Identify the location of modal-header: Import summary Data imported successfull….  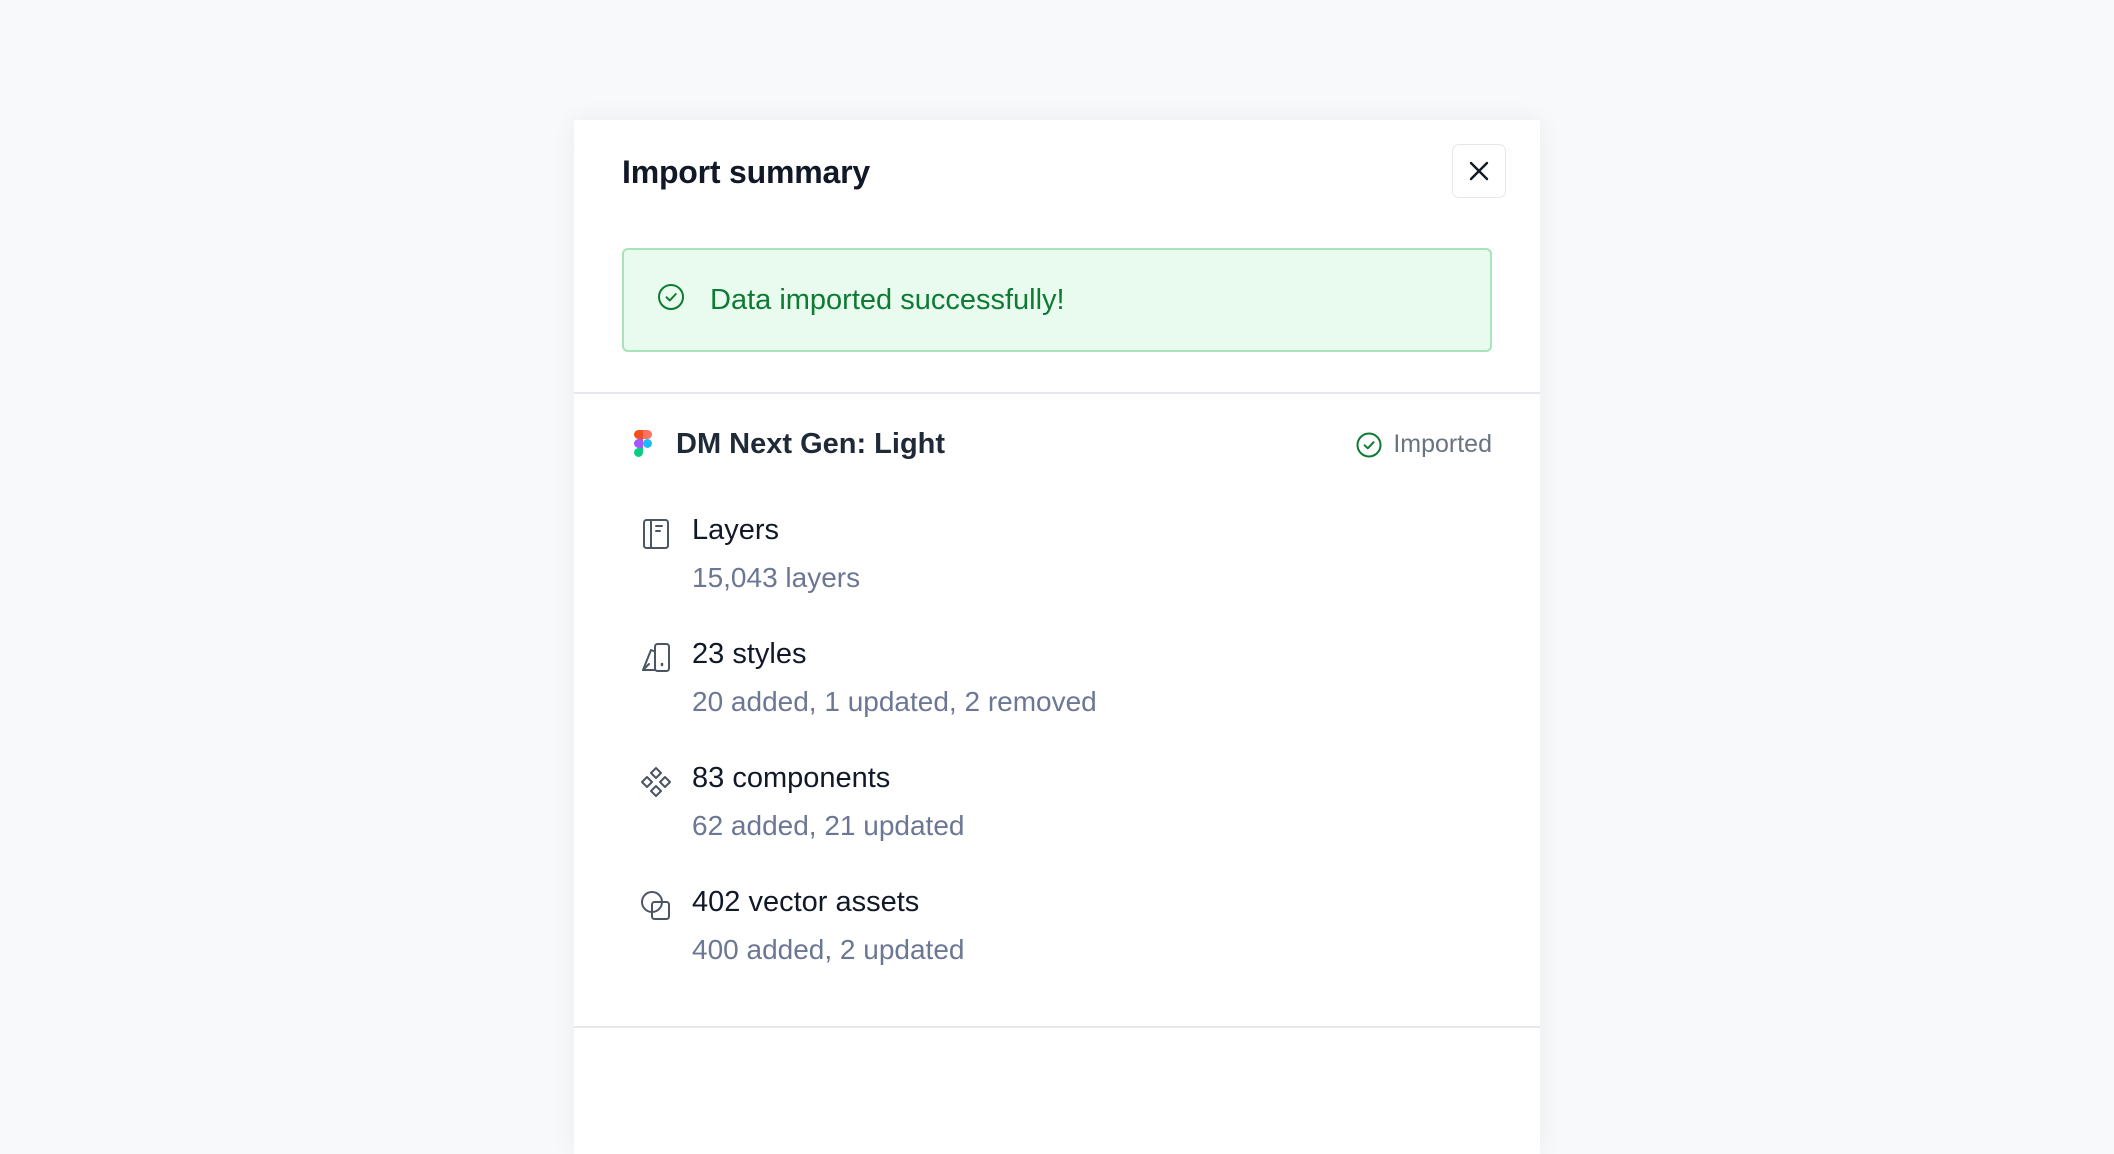
(1057, 257).